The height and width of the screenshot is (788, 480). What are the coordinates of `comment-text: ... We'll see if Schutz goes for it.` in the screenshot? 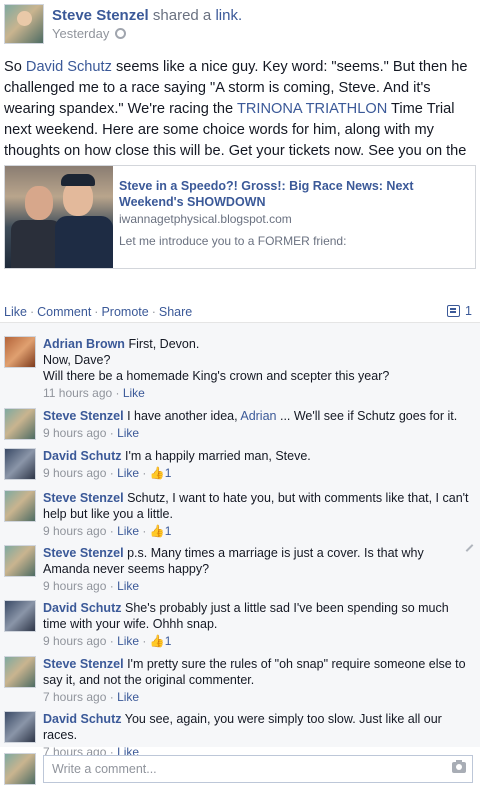 It's located at (367, 416).